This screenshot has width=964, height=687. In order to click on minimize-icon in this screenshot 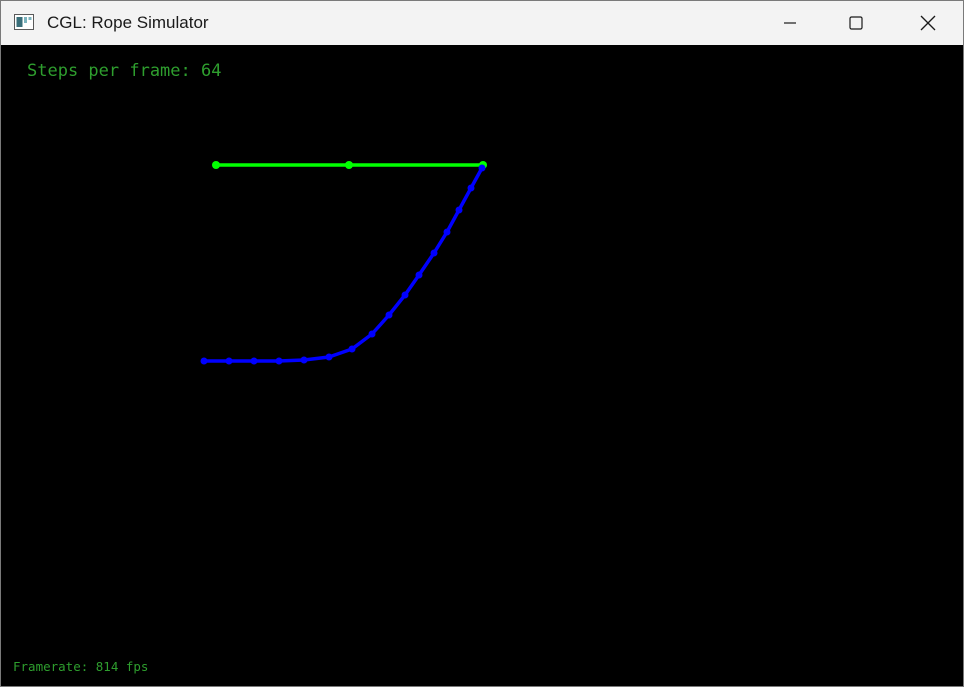, I will do `click(790, 23)`.